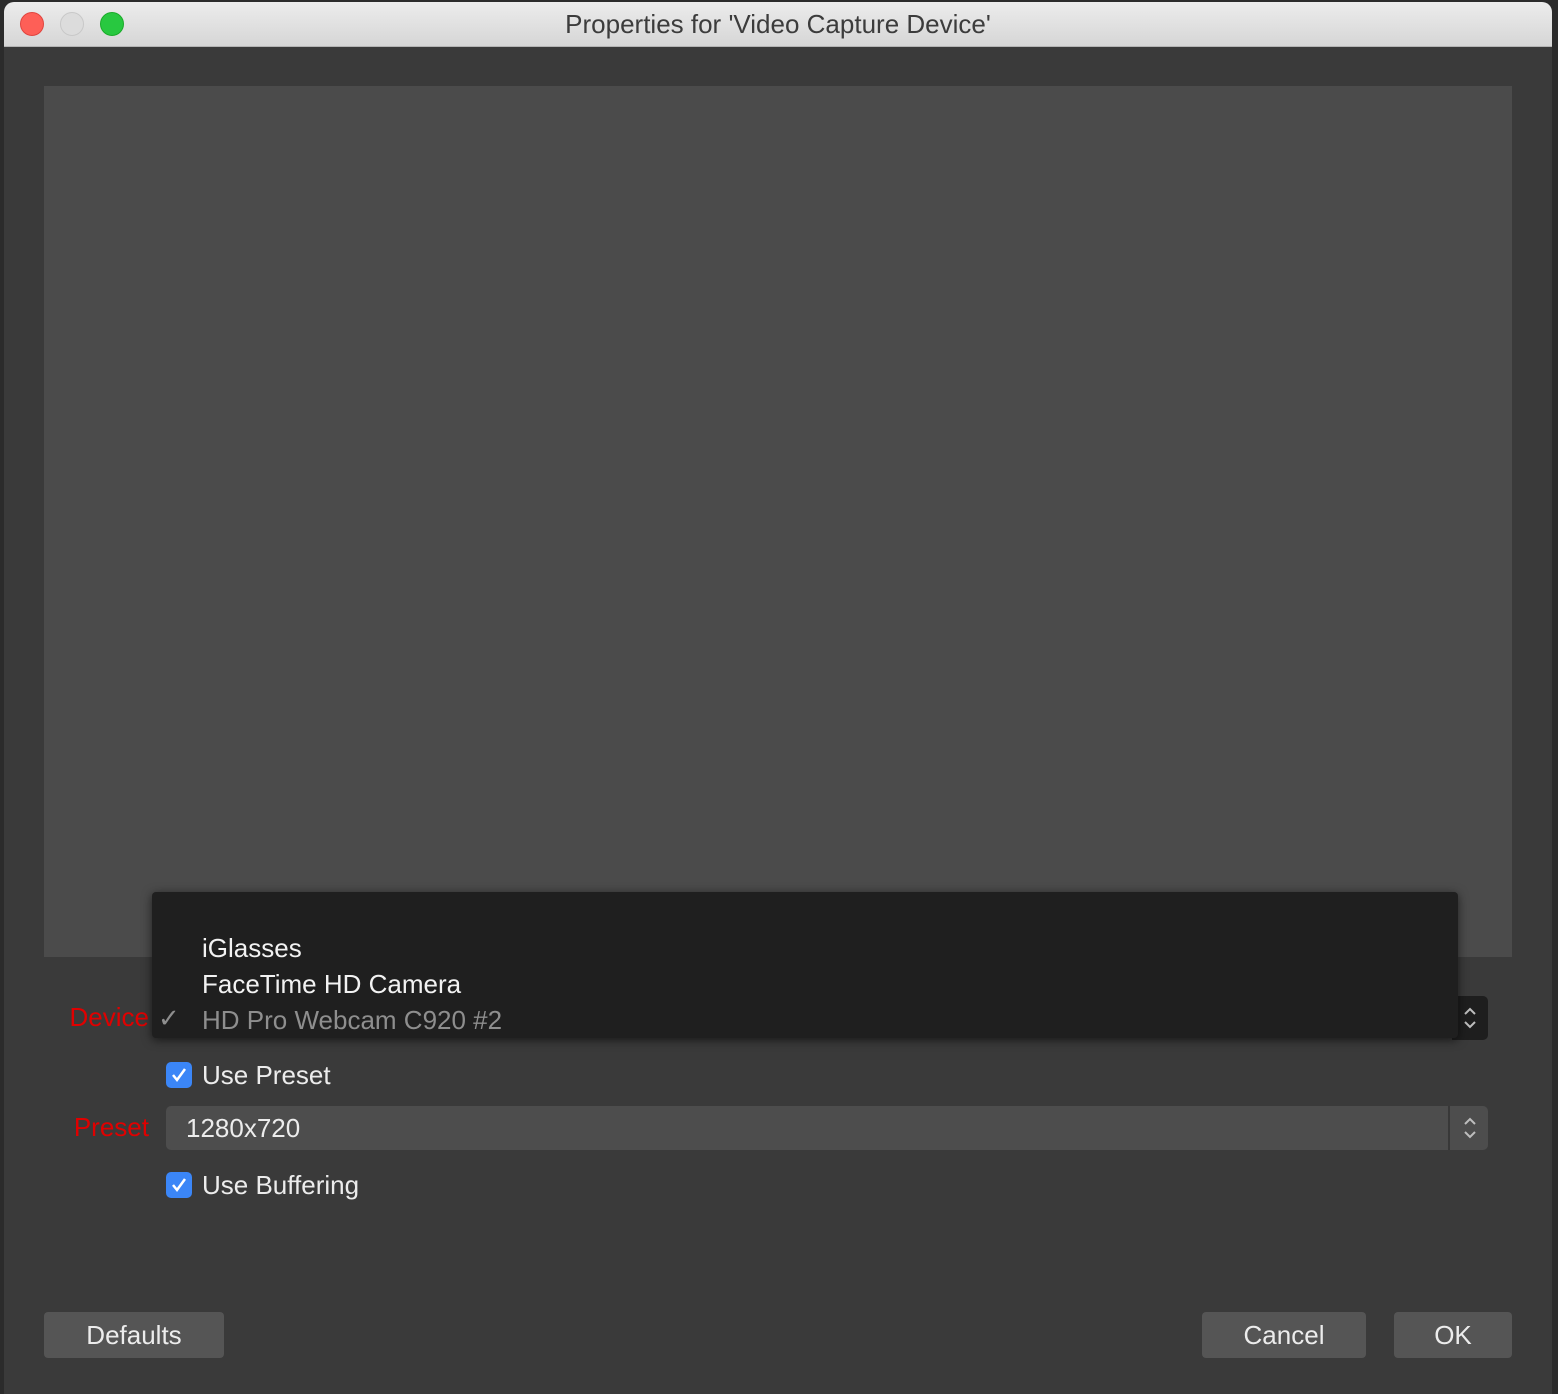  Describe the element at coordinates (266, 1075) in the screenshot. I see `use-preset-label: Use Preset` at that location.